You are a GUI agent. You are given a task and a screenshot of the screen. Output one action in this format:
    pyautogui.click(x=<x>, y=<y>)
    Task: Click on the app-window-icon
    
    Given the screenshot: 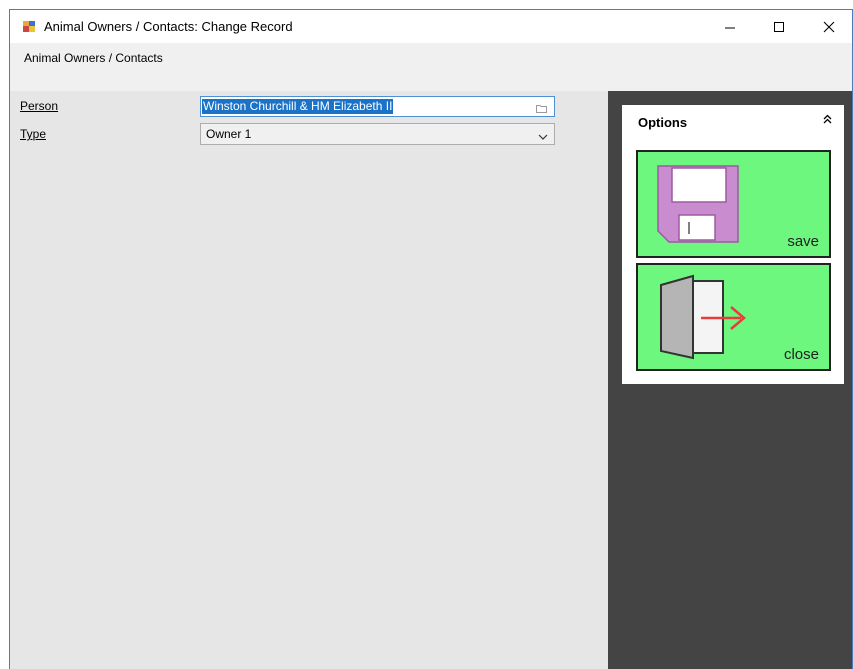 What is the action you would take?
    pyautogui.click(x=29, y=26)
    